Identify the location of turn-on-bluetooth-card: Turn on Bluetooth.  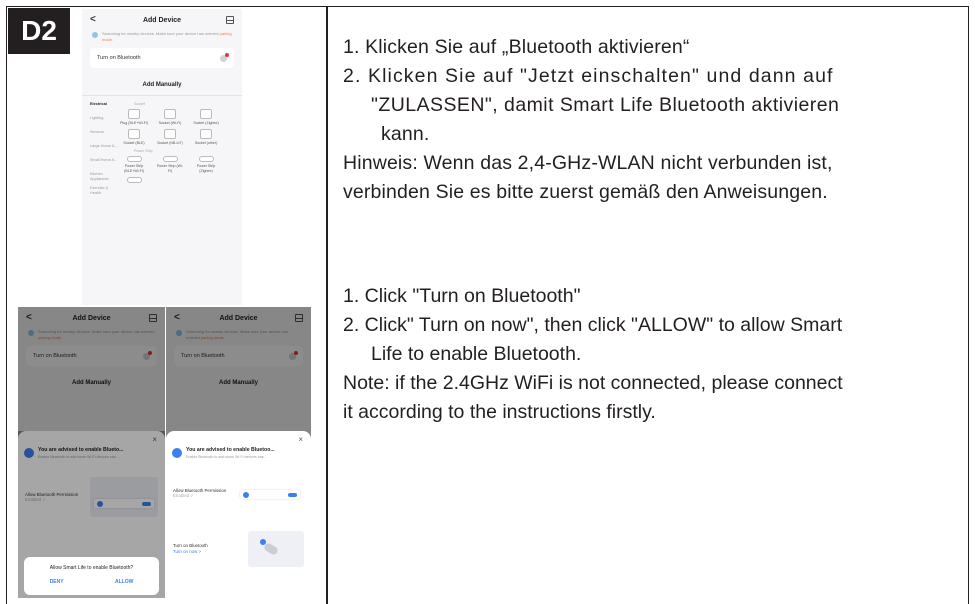
(162, 58).